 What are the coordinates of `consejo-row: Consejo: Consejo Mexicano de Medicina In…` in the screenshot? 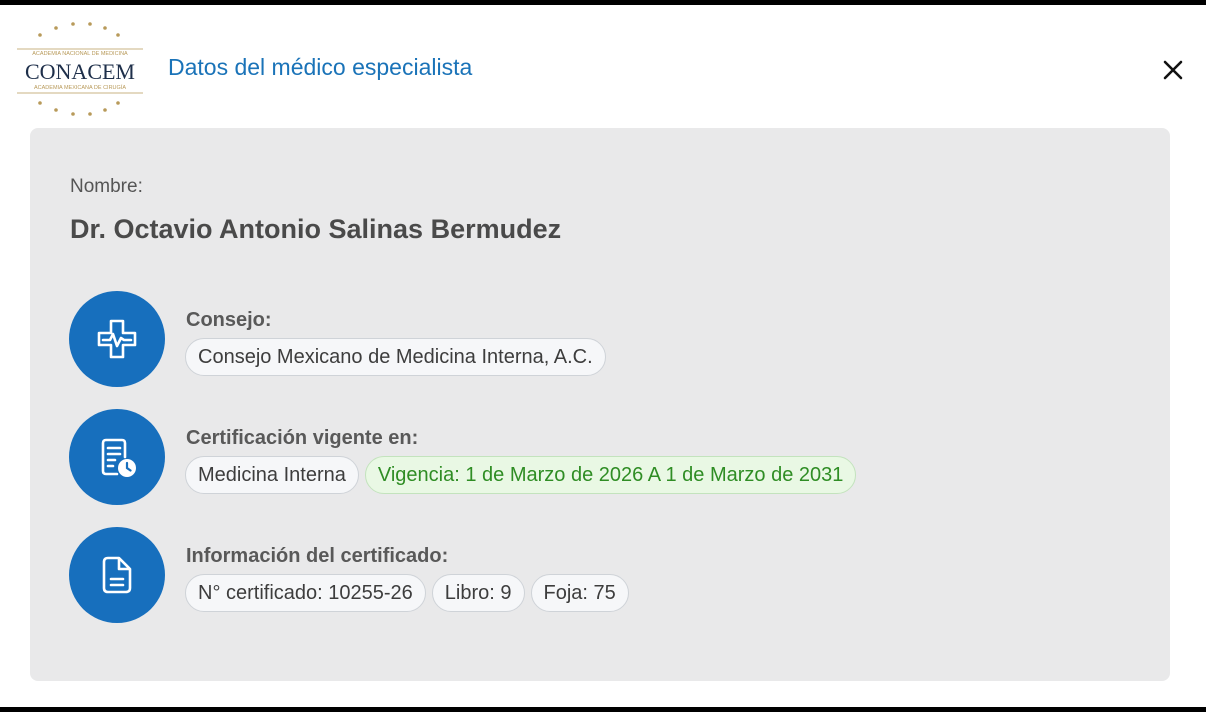 It's located at (599, 340).